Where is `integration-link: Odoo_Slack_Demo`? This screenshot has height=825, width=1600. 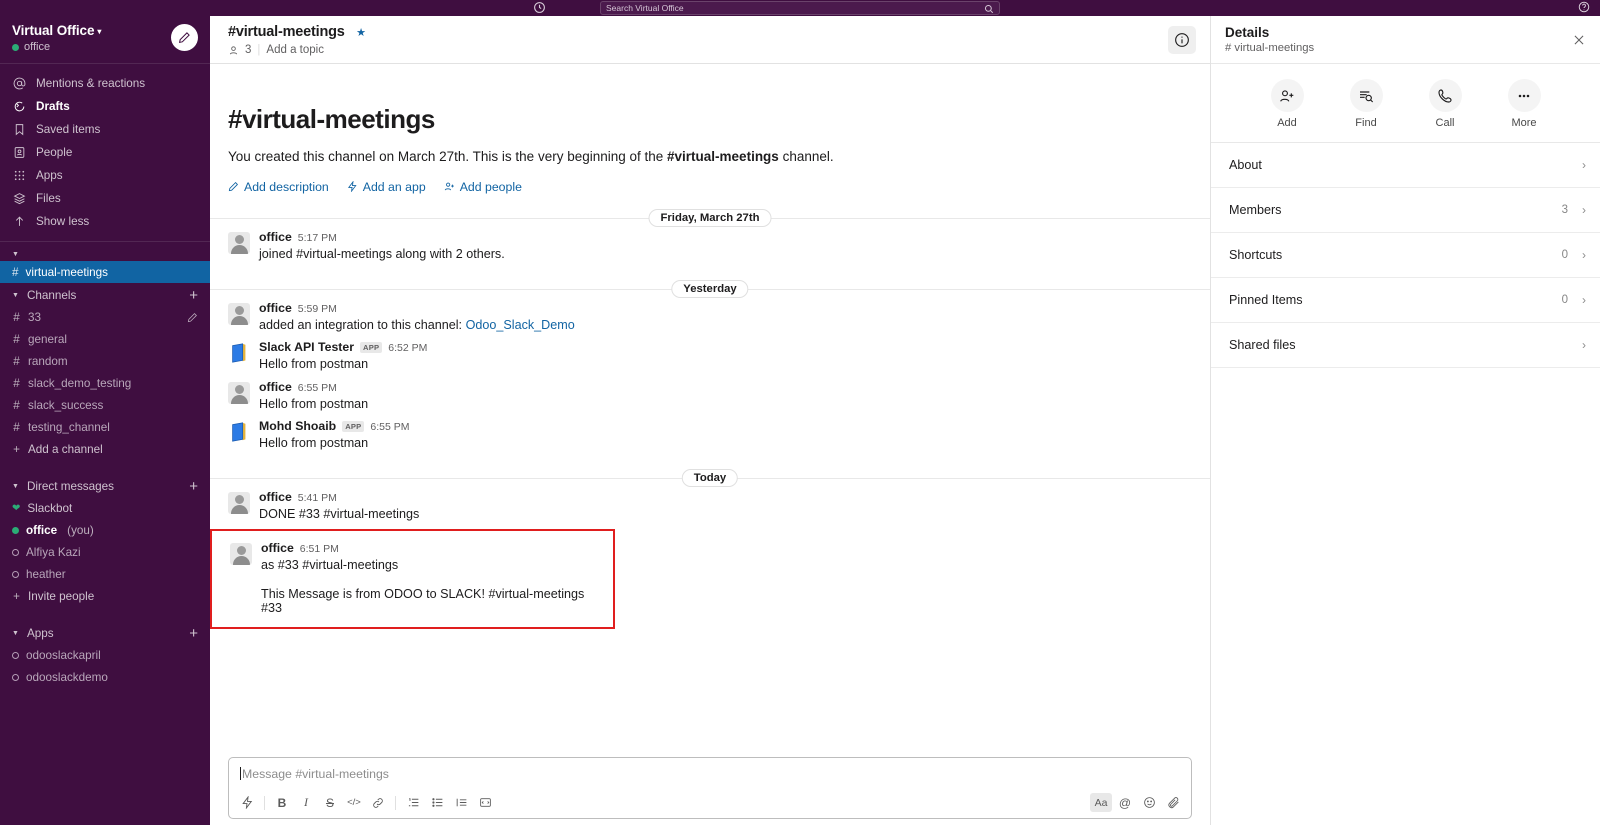
integration-link: Odoo_Slack_Demo is located at coordinates (520, 325).